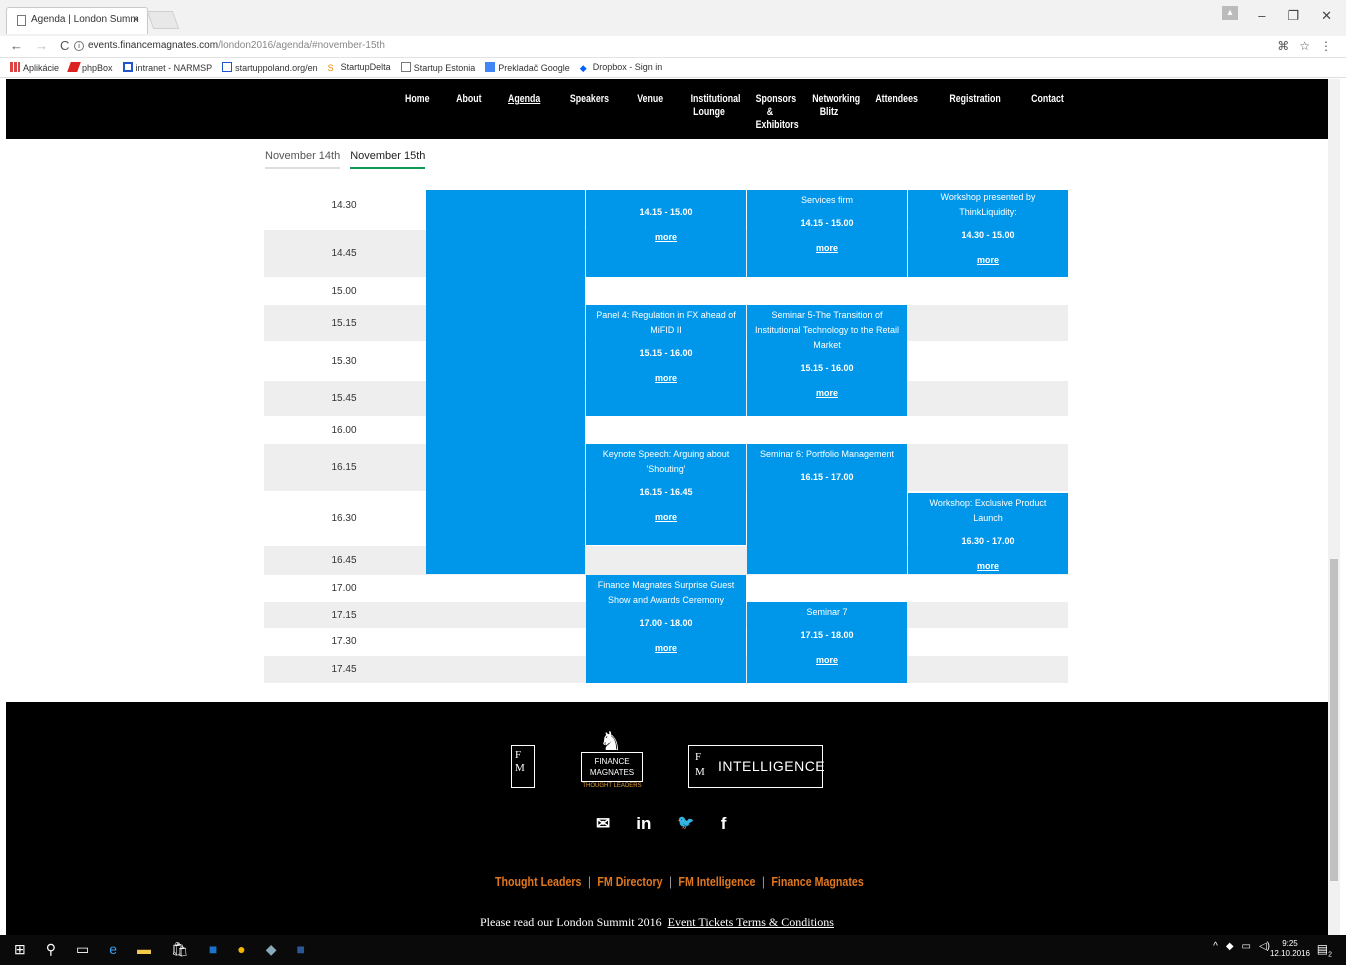 The image size is (1346, 965). Describe the element at coordinates (527, 67) in the screenshot. I see `bookmark-google-translate: Prekladač Google` at that location.